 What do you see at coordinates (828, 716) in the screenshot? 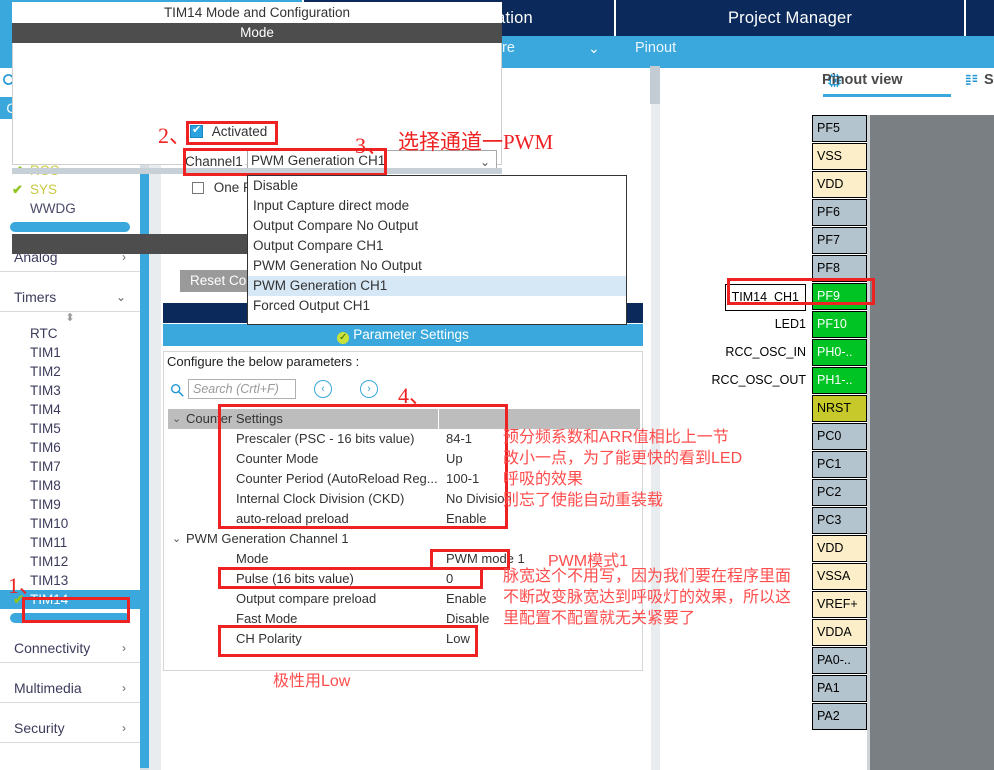
I see `pin-name: PA2` at bounding box center [828, 716].